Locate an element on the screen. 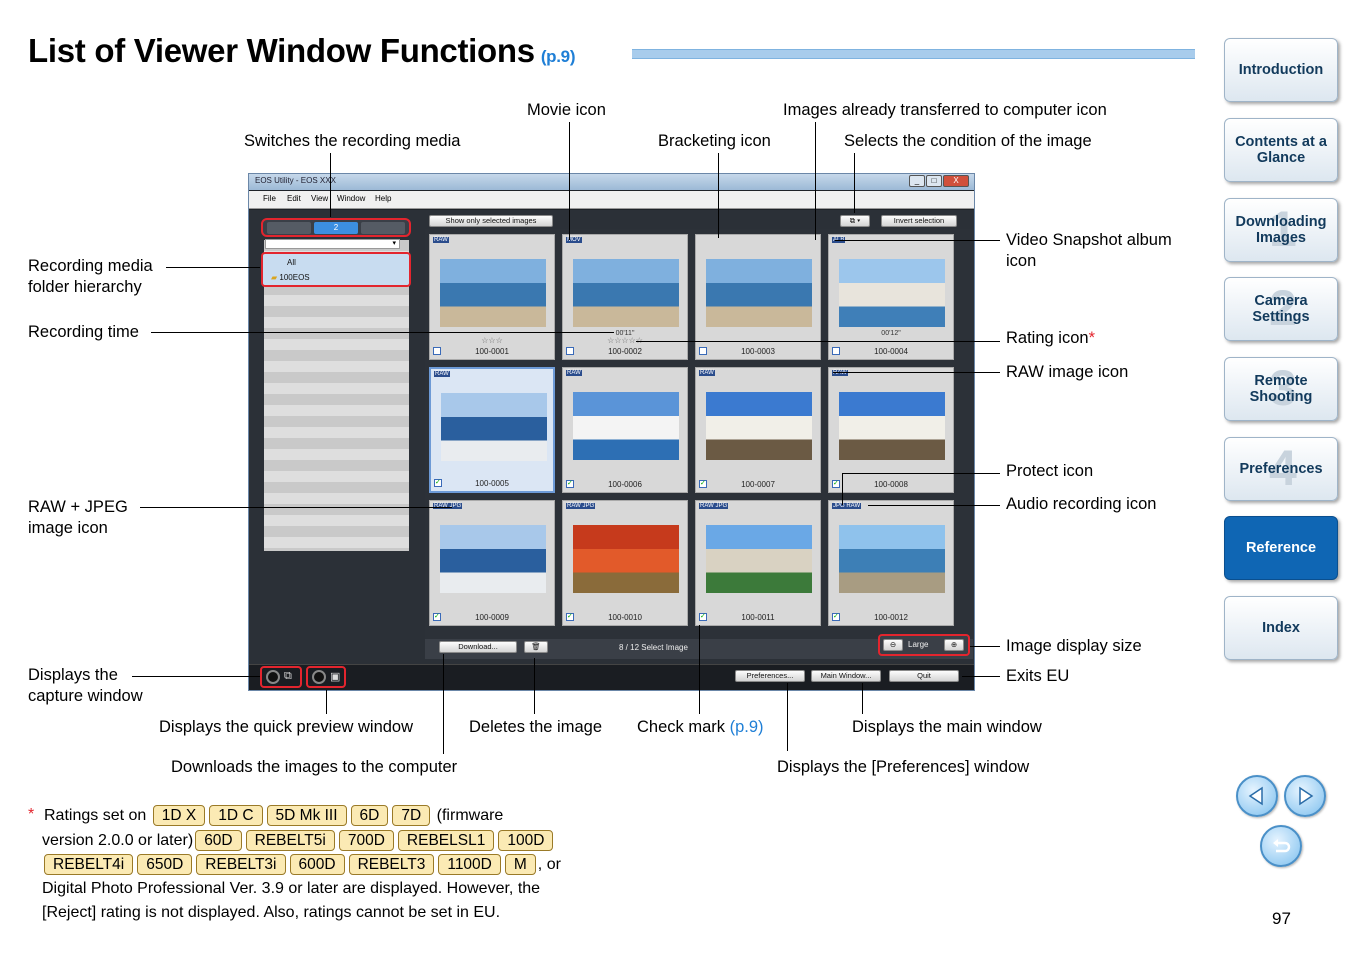  menu-view: View is located at coordinates (319, 198).